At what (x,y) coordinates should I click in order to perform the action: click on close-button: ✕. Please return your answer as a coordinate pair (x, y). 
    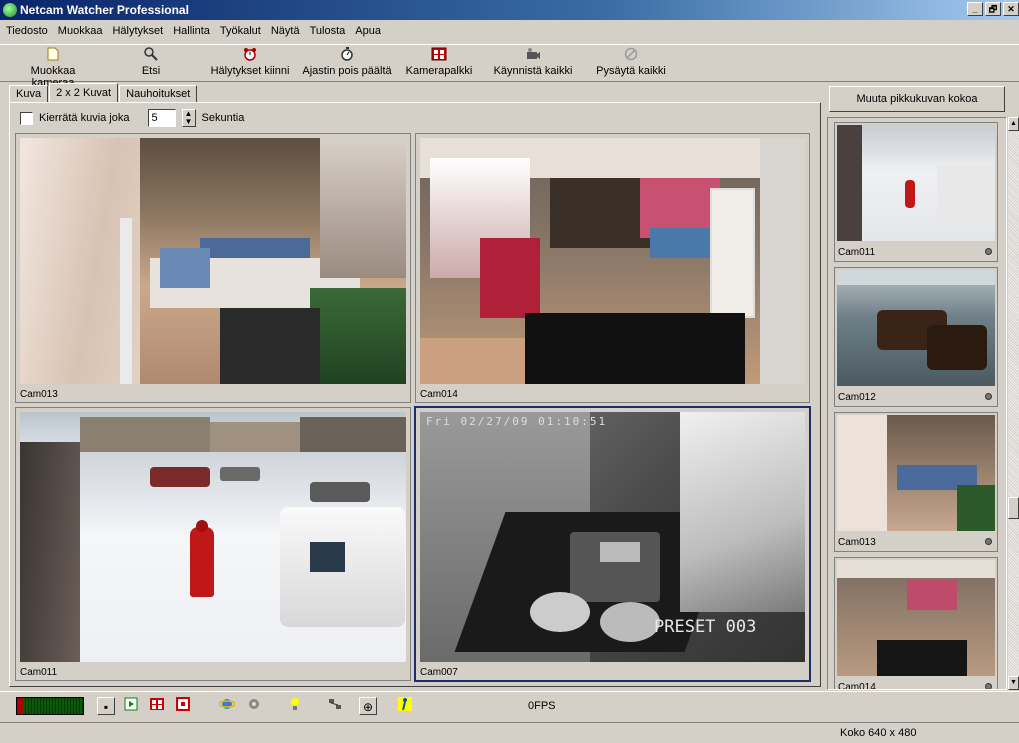
    Looking at the image, I should click on (1011, 9).